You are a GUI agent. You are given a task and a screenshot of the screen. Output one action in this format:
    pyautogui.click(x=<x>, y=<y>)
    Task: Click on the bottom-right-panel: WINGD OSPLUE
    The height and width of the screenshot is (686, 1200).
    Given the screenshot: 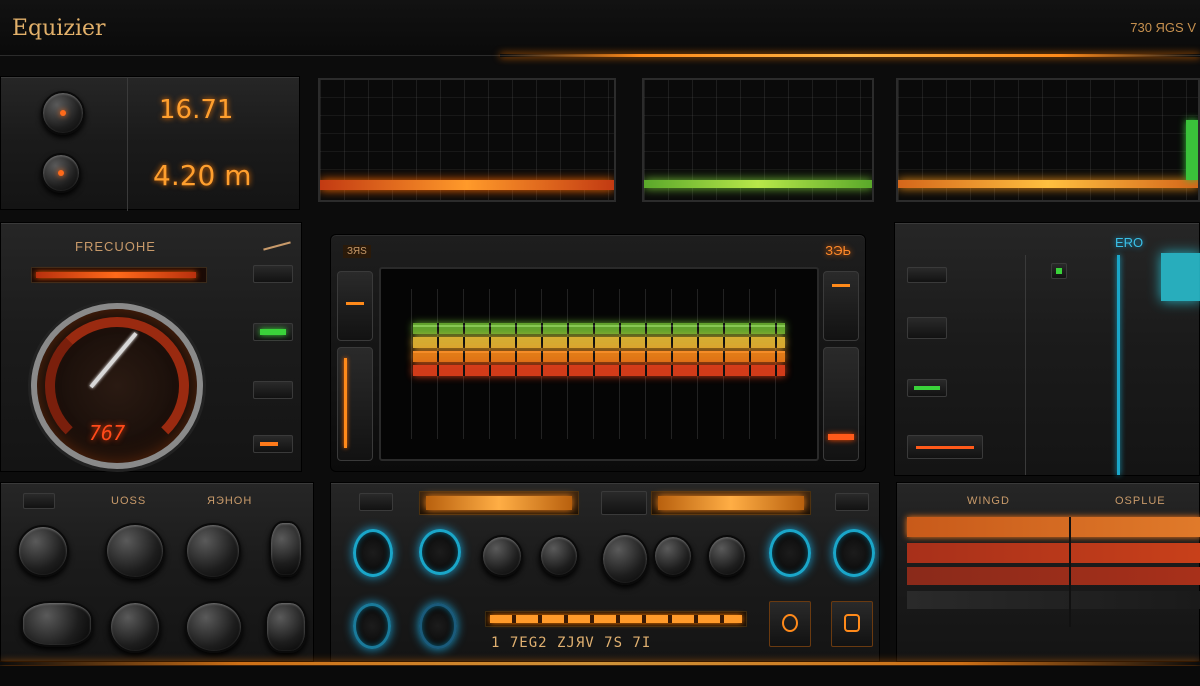 What is the action you would take?
    pyautogui.click(x=1048, y=572)
    